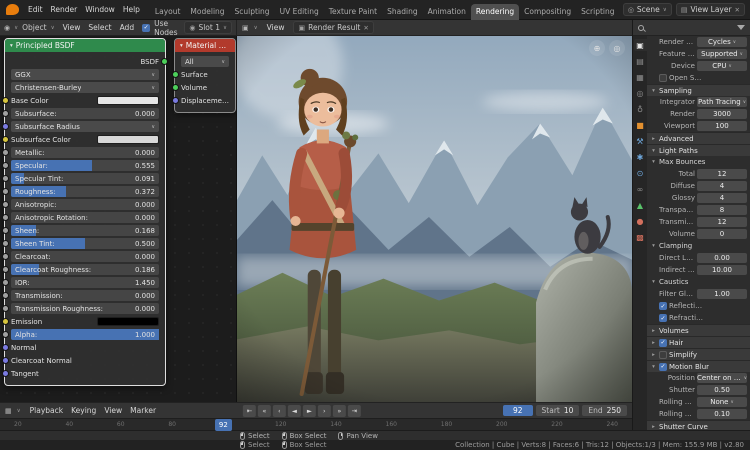  What do you see at coordinates (640, 45) in the screenshot?
I see `properties-tab: ▣` at bounding box center [640, 45].